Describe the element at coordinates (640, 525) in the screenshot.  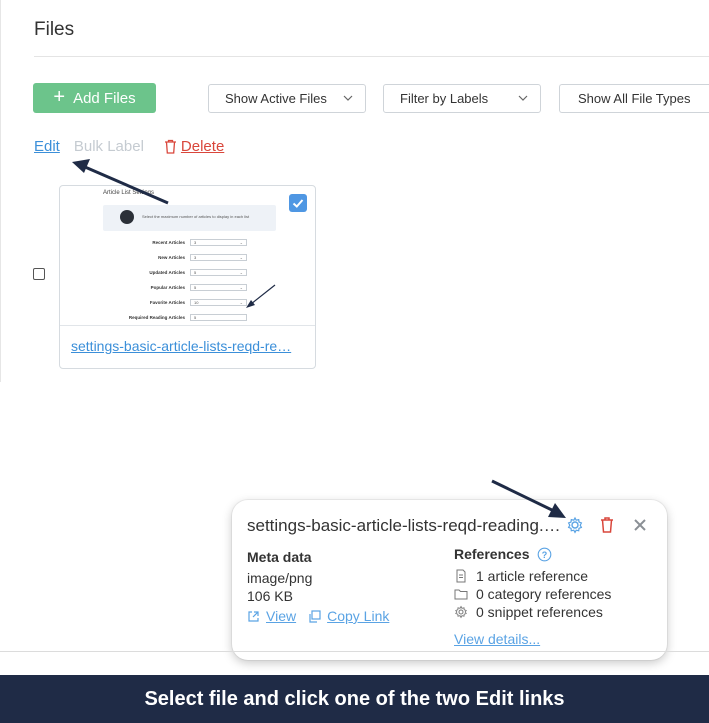
I see `close-icon` at that location.